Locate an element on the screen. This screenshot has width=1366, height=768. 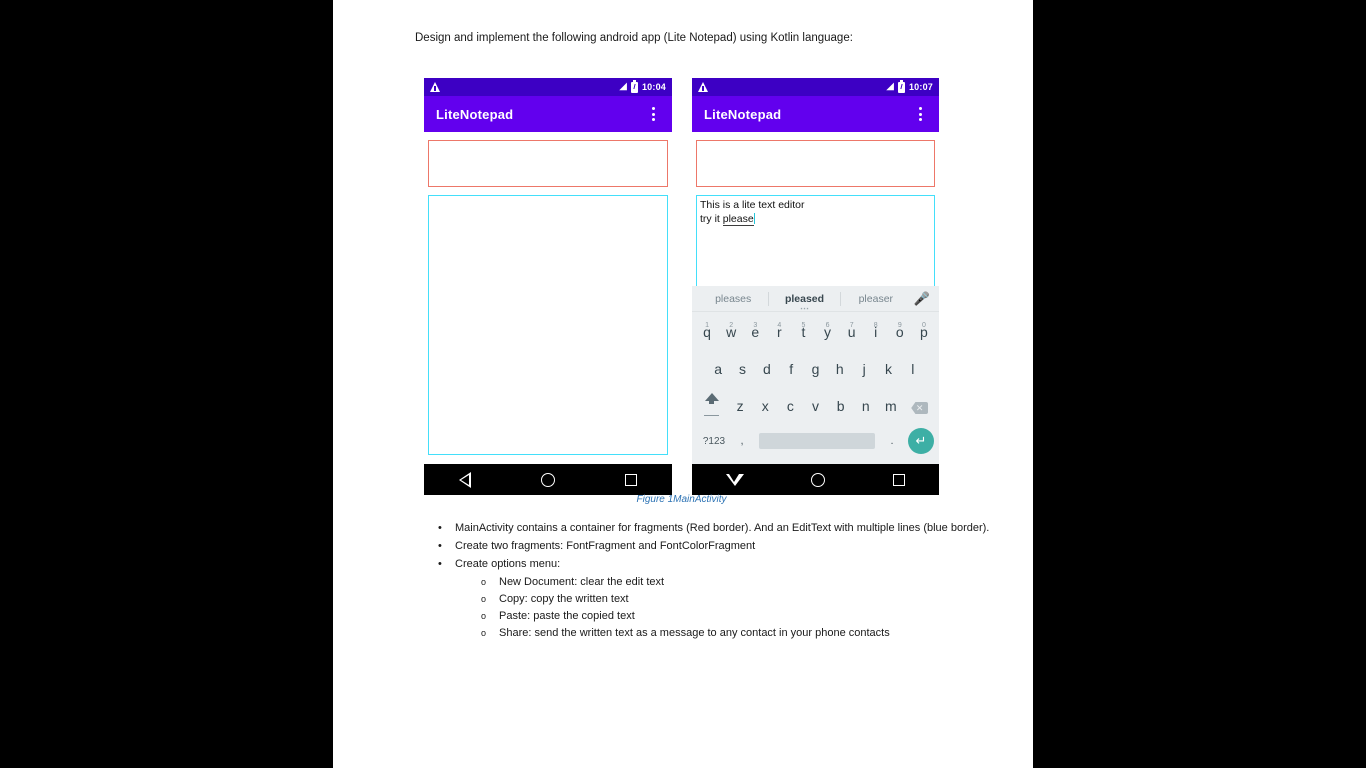
key-y: 6y is located at coordinates (828, 335).